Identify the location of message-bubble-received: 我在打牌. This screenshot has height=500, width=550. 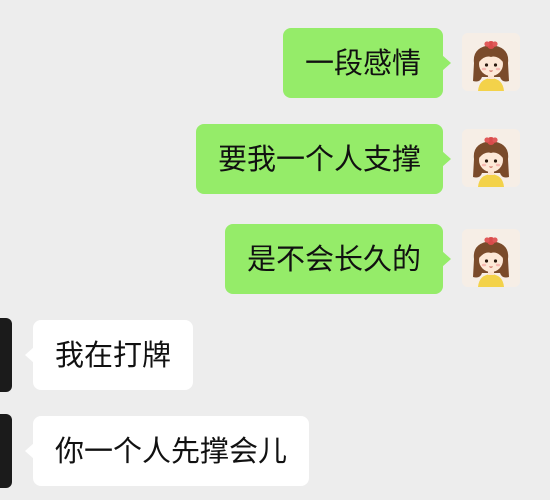
(109, 355).